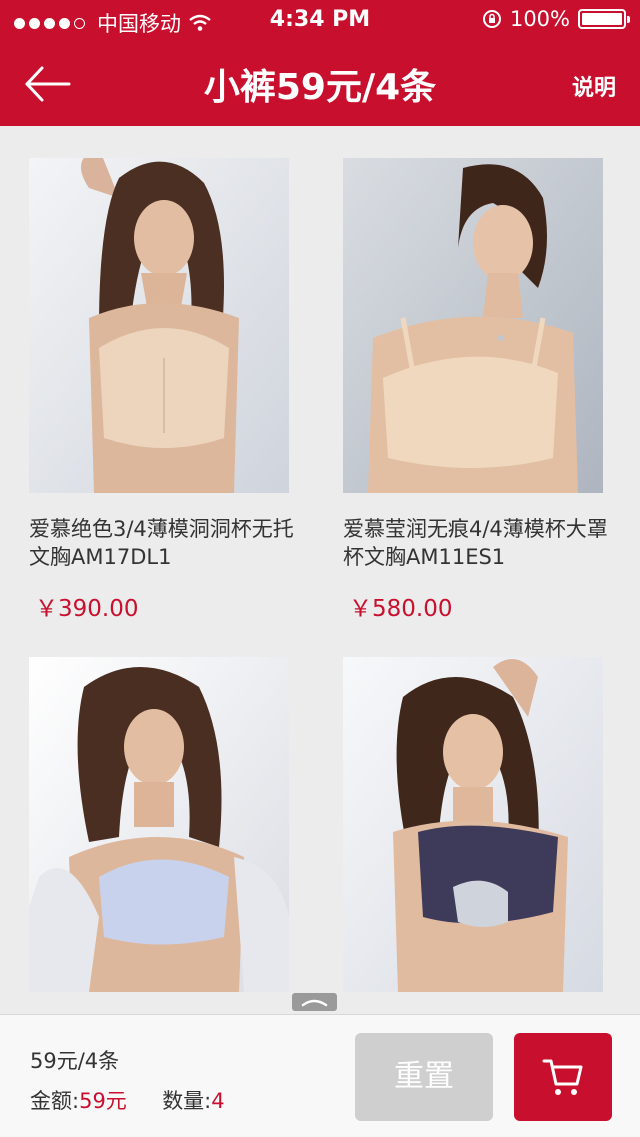 Image resolution: width=640 pixels, height=1137 pixels. What do you see at coordinates (55, 1101) in the screenshot?
I see `amount-label: 金额:` at bounding box center [55, 1101].